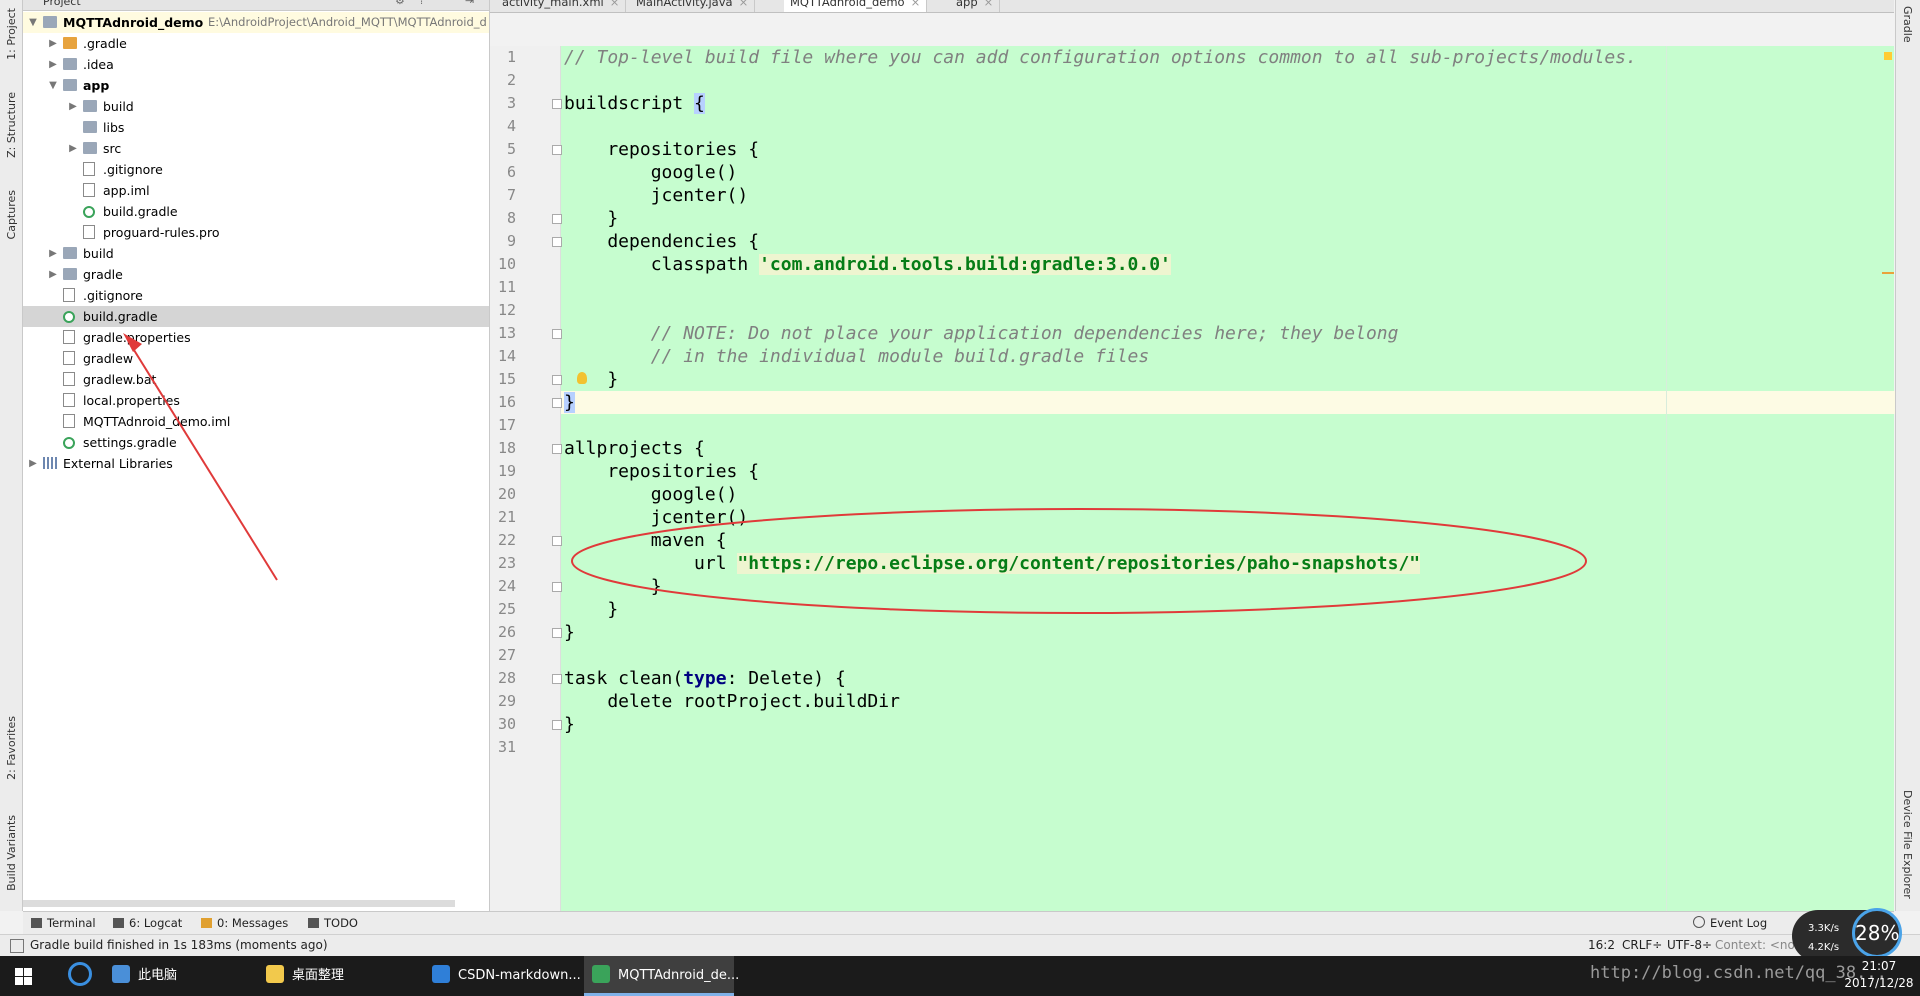  I want to click on tree-item: gradle.properties, so click(256, 337).